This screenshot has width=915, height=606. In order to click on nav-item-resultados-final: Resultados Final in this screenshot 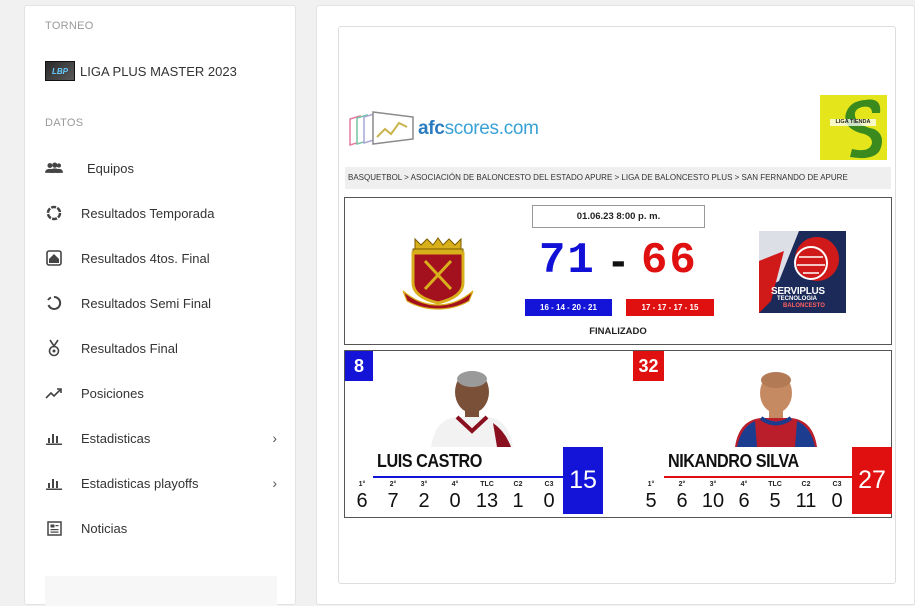, I will do `click(161, 348)`.